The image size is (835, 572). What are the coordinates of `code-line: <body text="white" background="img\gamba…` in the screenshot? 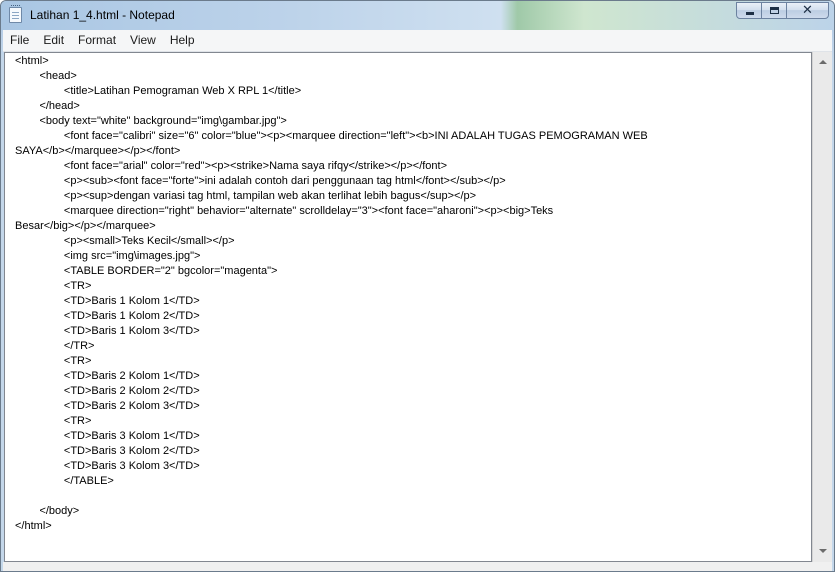 It's located at (151, 121).